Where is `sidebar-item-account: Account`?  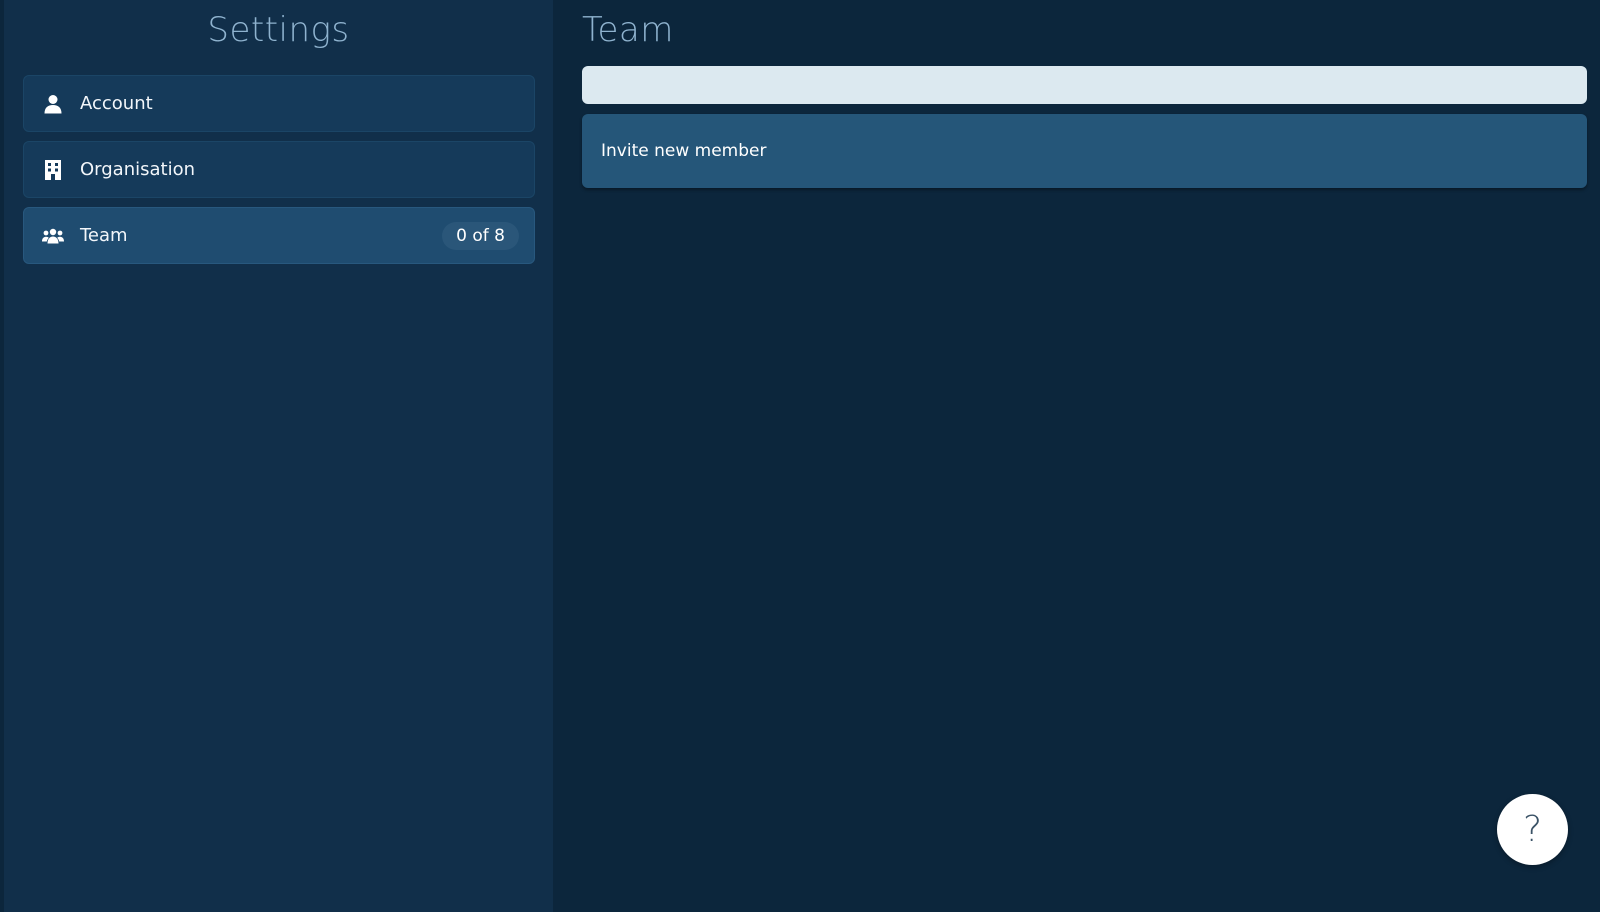
sidebar-item-account: Account is located at coordinates (279, 103).